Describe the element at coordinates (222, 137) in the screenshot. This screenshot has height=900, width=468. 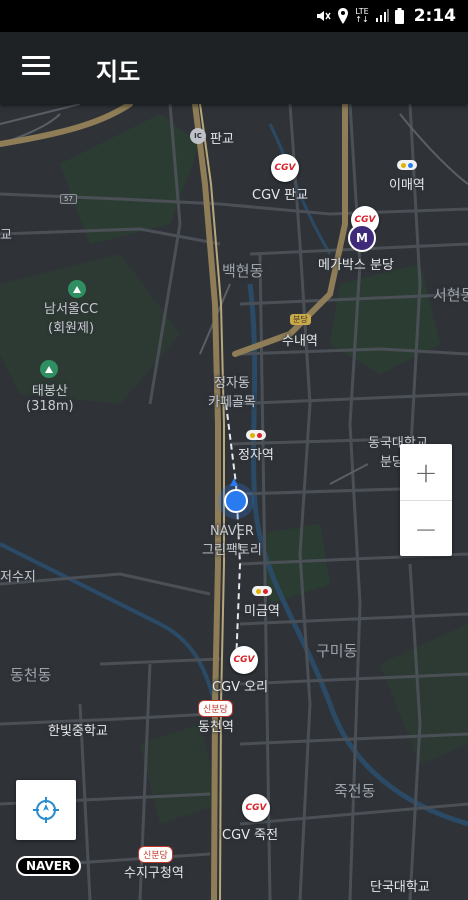
I see `place-label: 판교` at that location.